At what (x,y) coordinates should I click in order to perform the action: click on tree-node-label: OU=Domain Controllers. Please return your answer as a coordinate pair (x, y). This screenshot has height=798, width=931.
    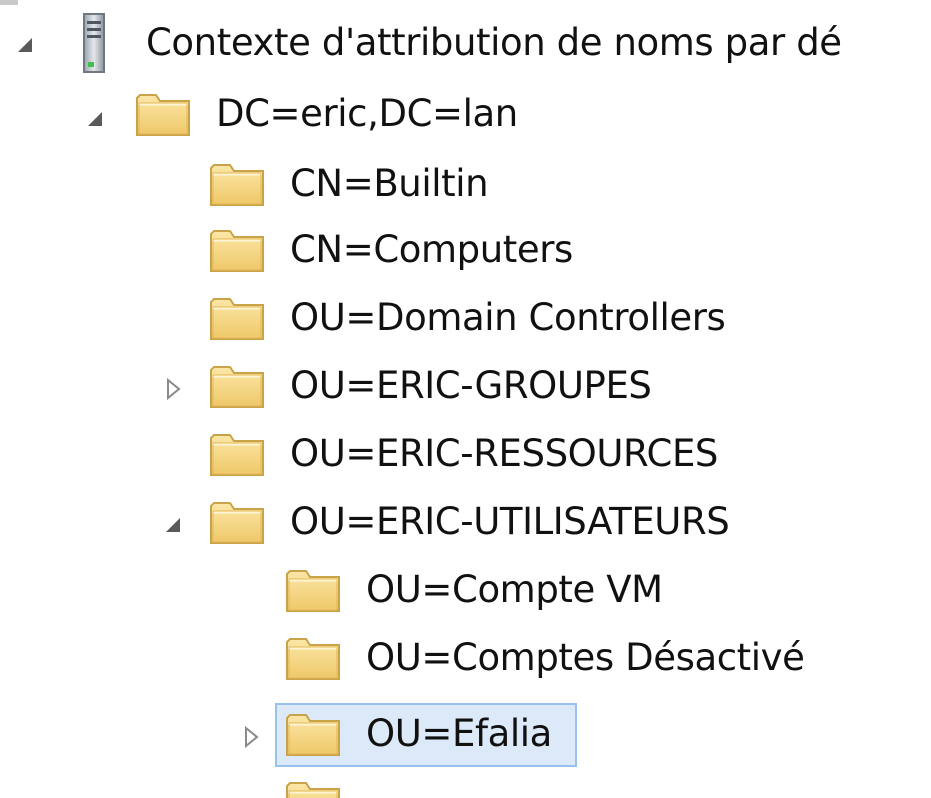
    Looking at the image, I should click on (508, 317).